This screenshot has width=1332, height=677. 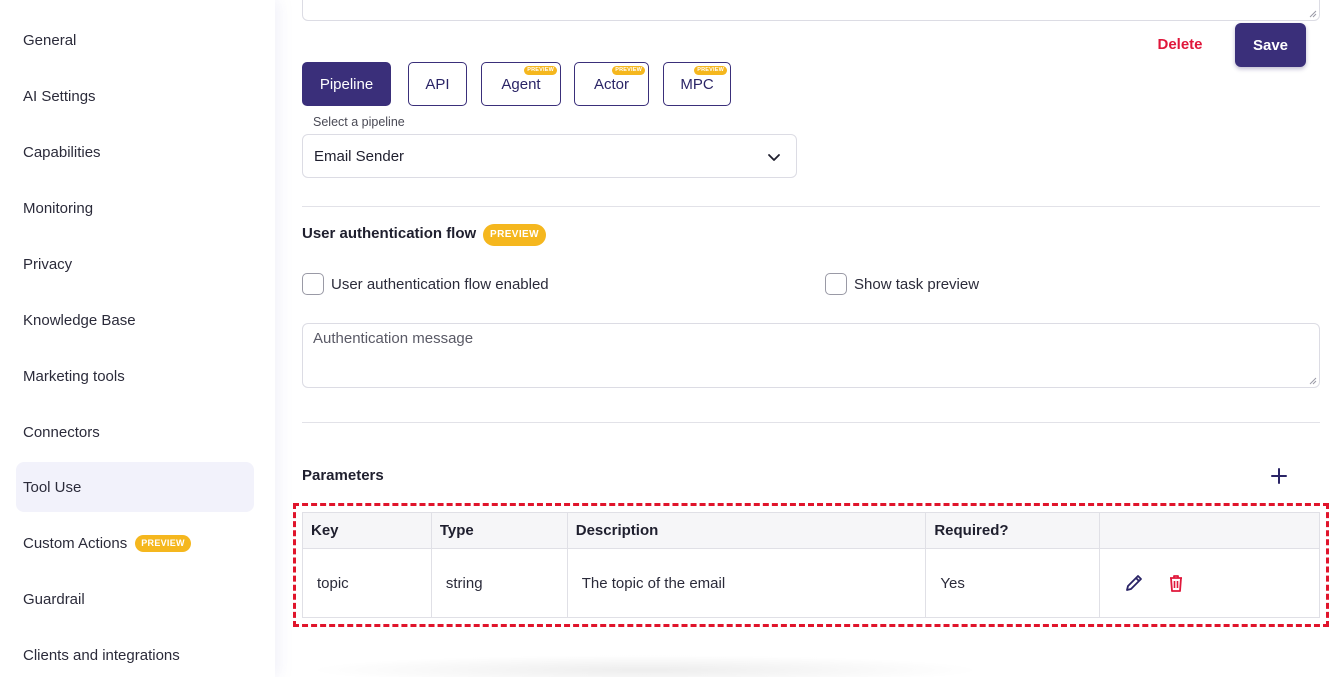 I want to click on show-task-preview-checkbox: Show task preview, so click(x=902, y=284).